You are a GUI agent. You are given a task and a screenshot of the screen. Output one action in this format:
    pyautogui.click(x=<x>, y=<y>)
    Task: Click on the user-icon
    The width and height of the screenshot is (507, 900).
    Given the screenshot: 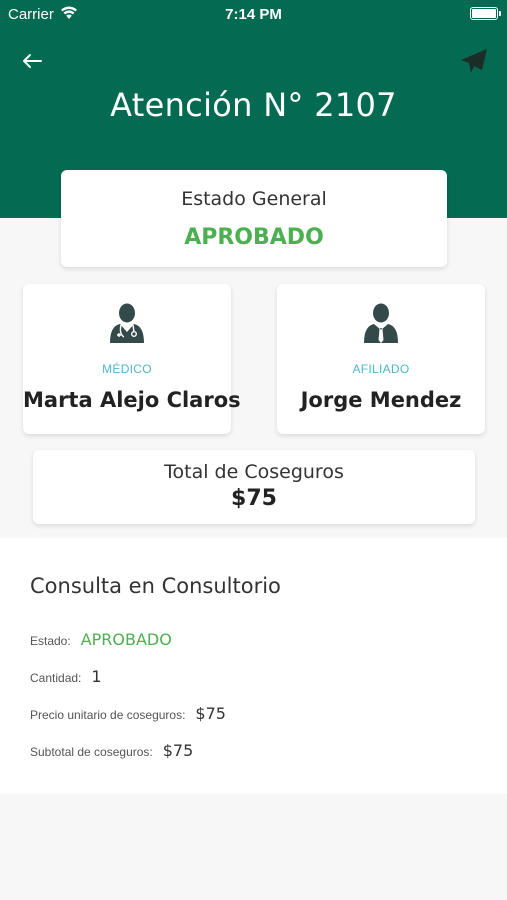 What is the action you would take?
    pyautogui.click(x=381, y=323)
    